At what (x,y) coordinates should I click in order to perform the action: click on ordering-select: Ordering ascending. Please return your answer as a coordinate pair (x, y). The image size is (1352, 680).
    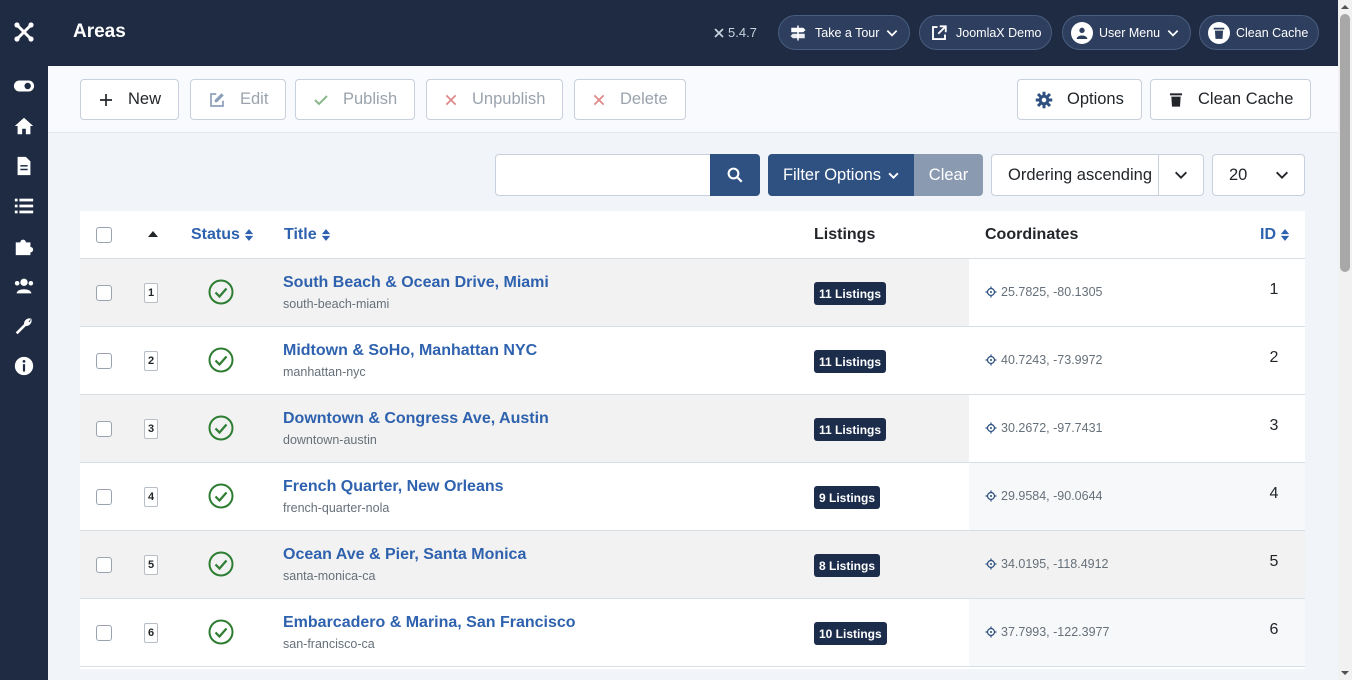
    Looking at the image, I should click on (1097, 175).